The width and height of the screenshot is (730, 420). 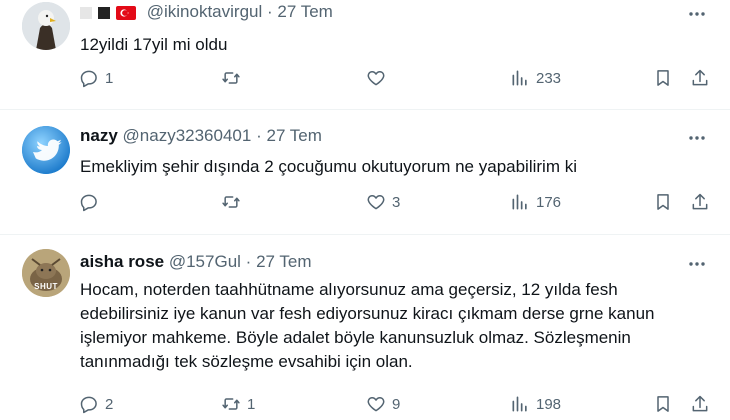 I want to click on like-button: 9, so click(x=383, y=404).